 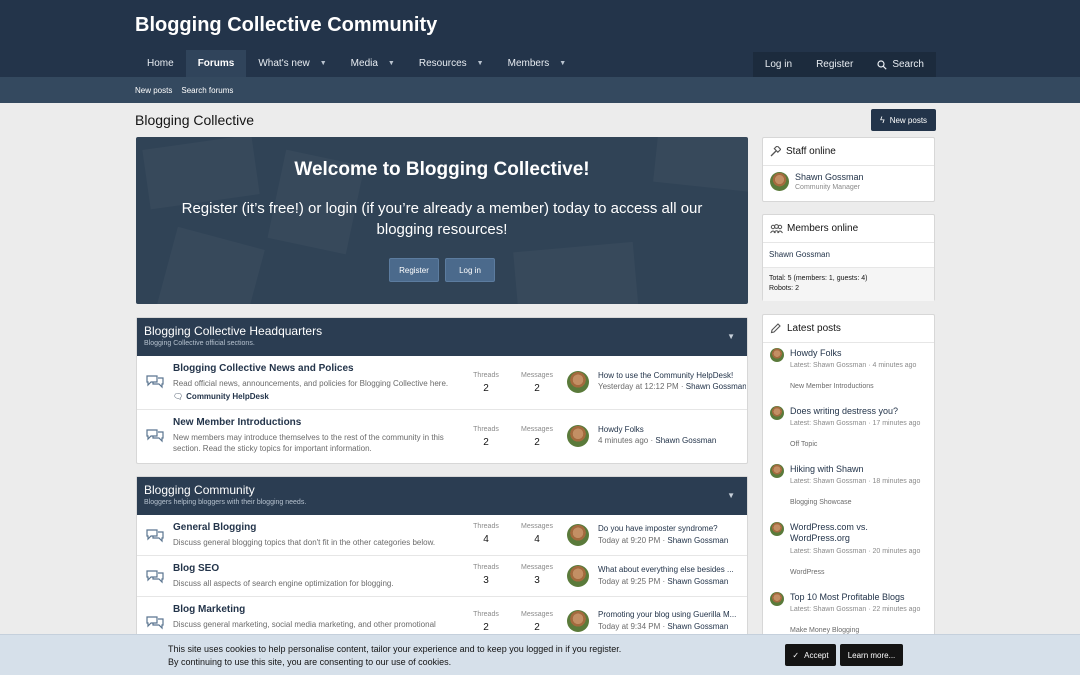 What do you see at coordinates (860, 597) in the screenshot?
I see `latest-post-title: Top 10 Most Profitable Blogs` at bounding box center [860, 597].